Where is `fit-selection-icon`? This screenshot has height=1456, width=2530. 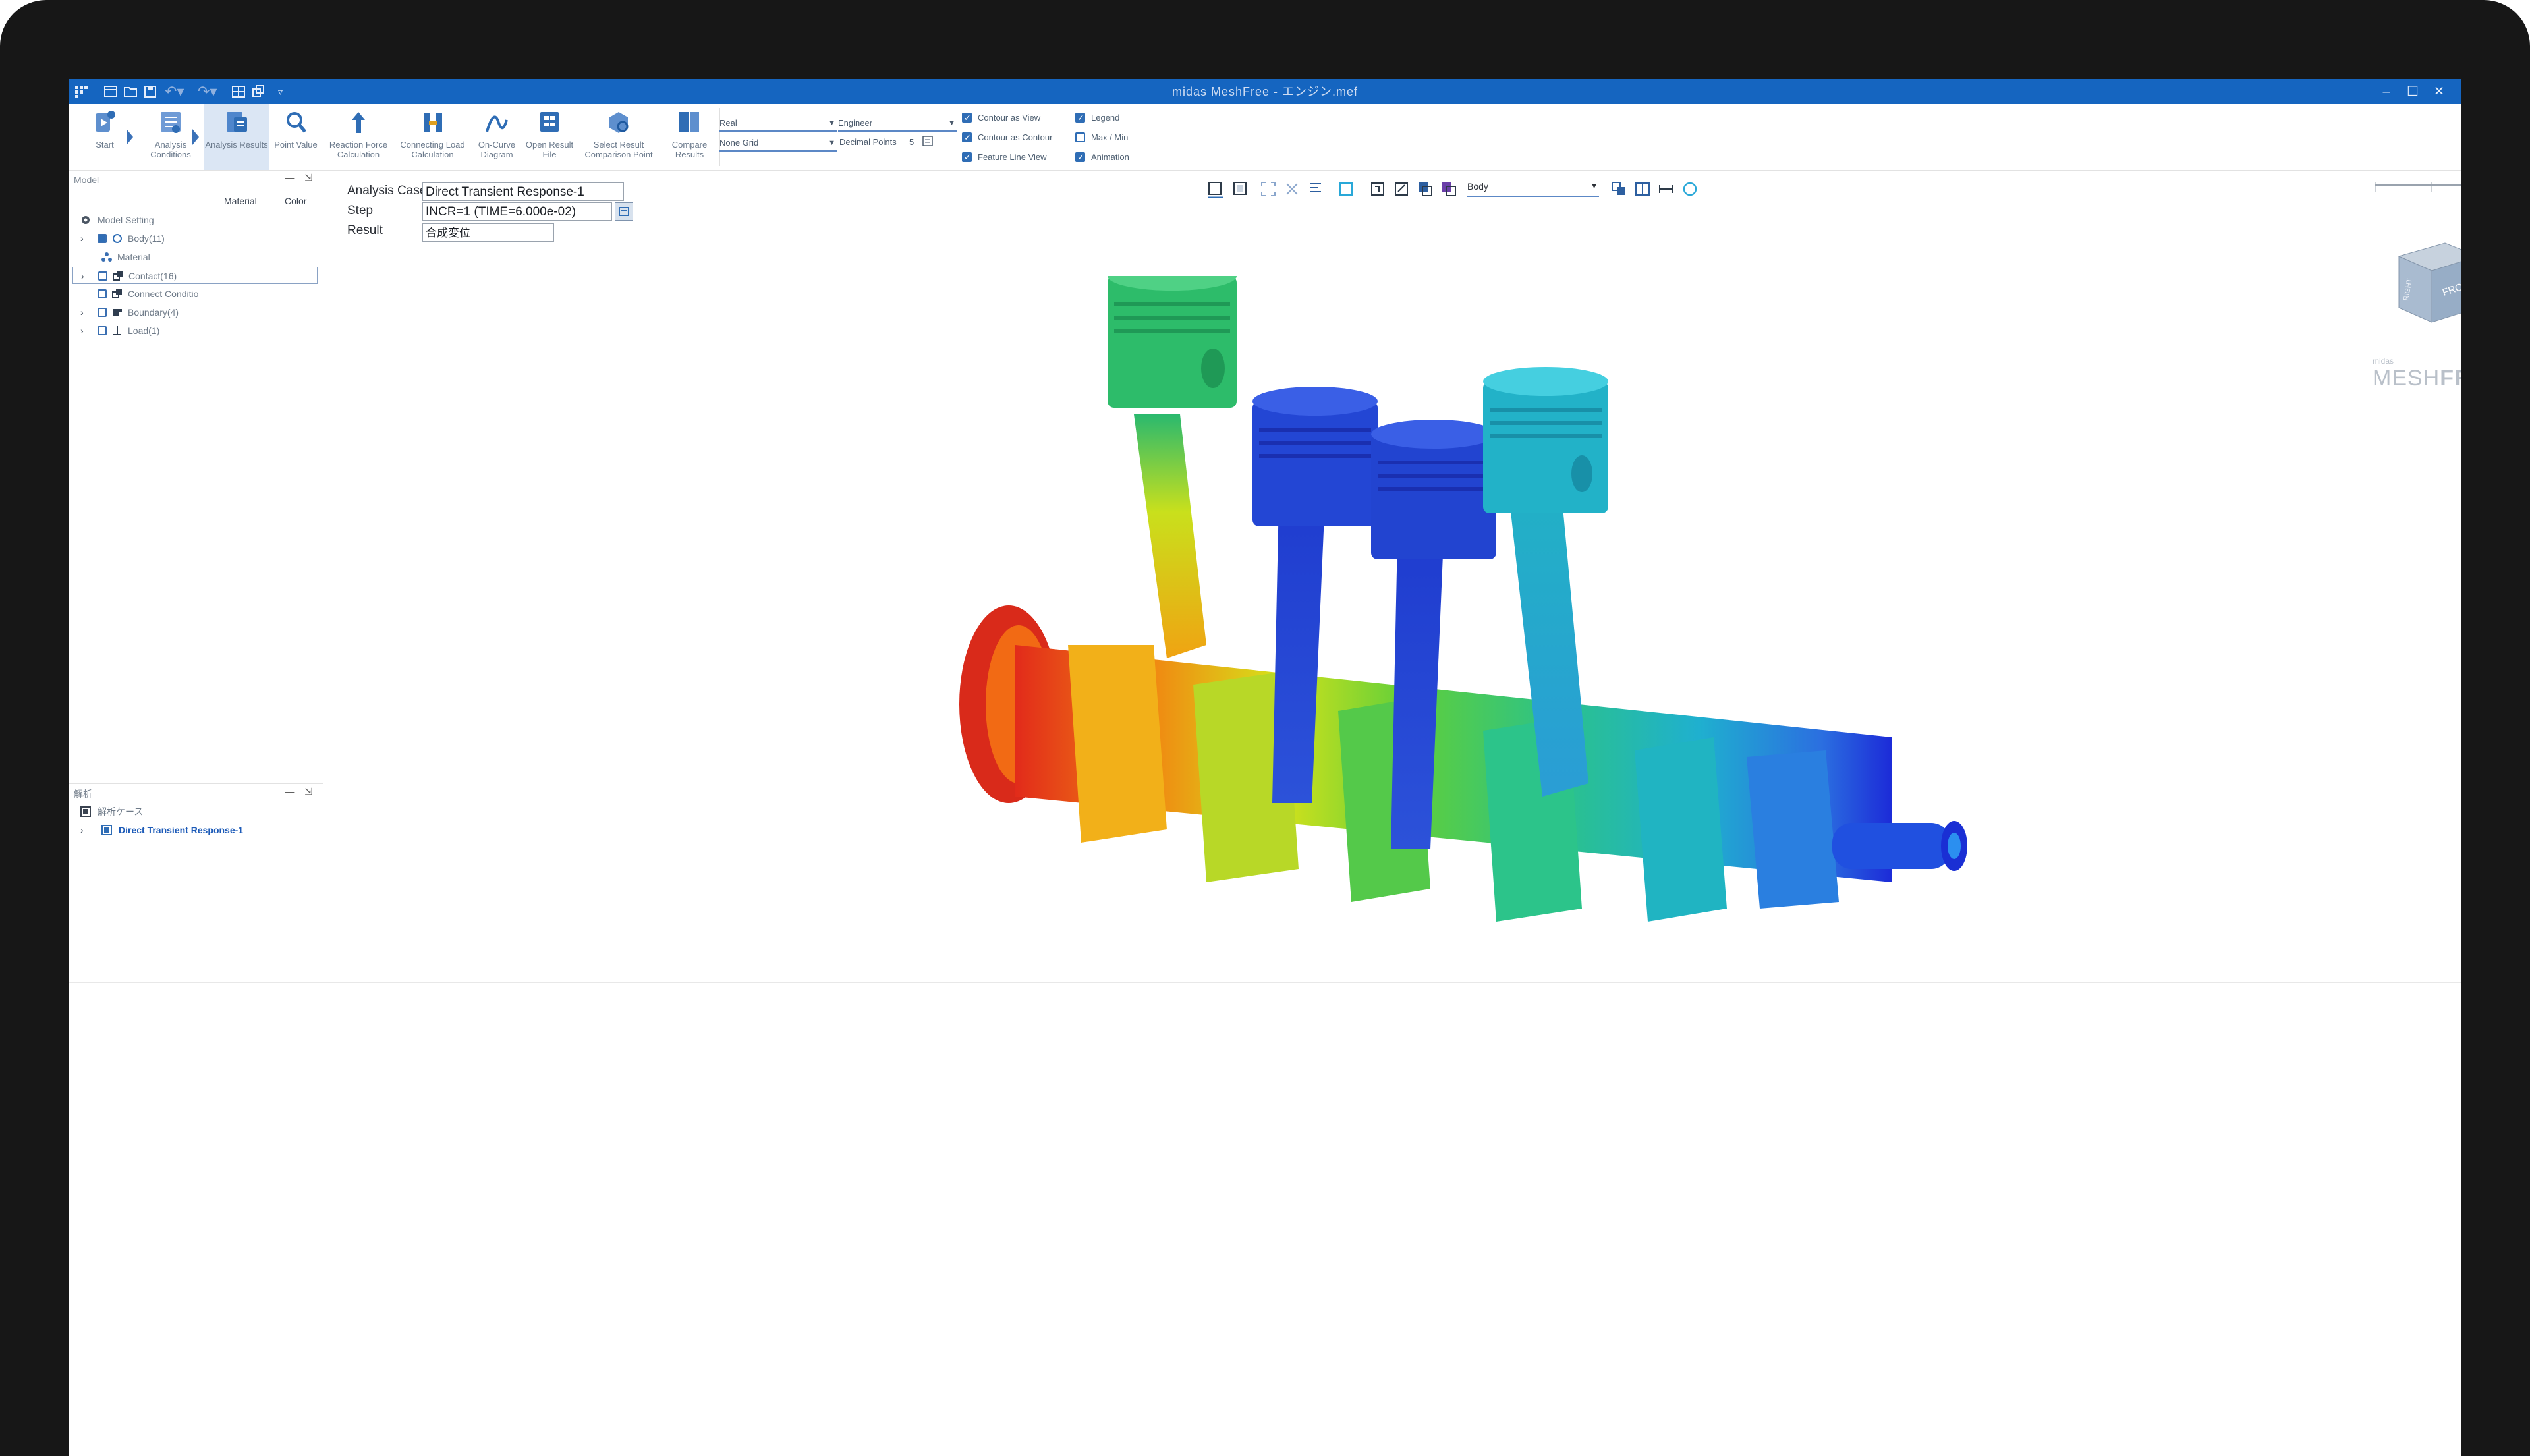 fit-selection-icon is located at coordinates (1292, 189).